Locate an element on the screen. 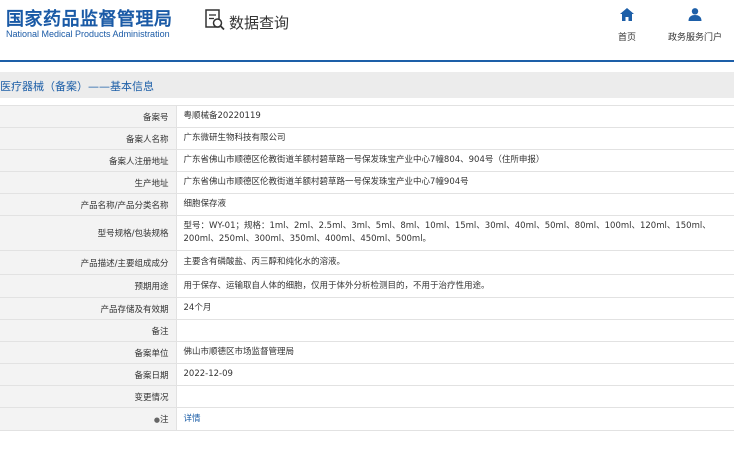 The image size is (734, 455). row-key: 产品描述/主要组成成分 is located at coordinates (88, 262).